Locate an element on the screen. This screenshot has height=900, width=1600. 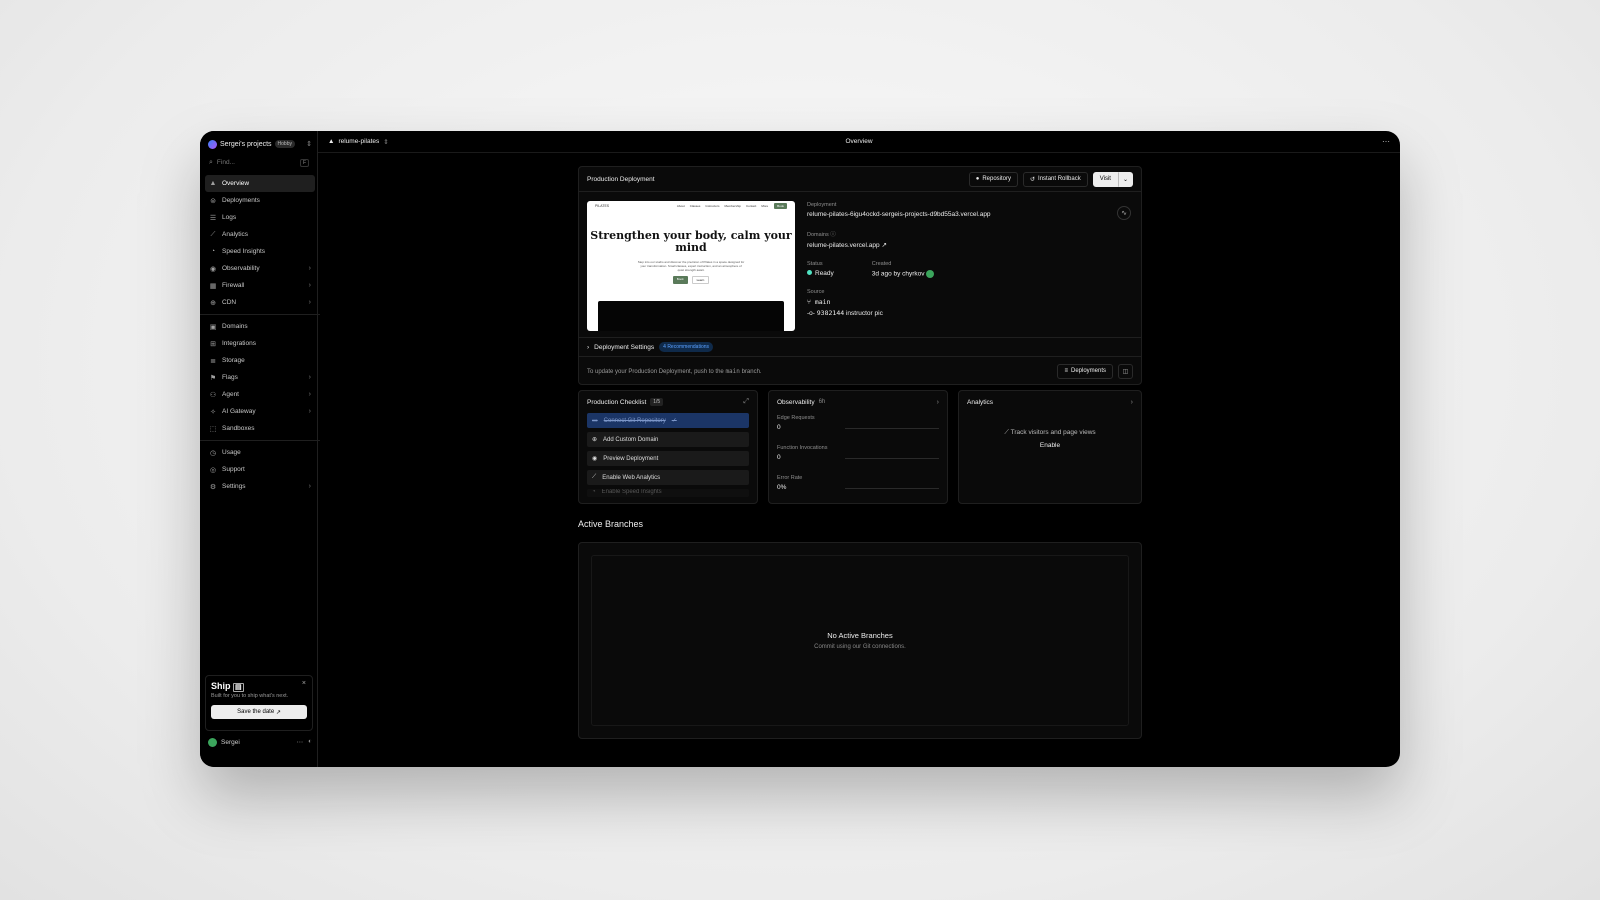
domains-label: Domains ⓘ is located at coordinates (821, 235).